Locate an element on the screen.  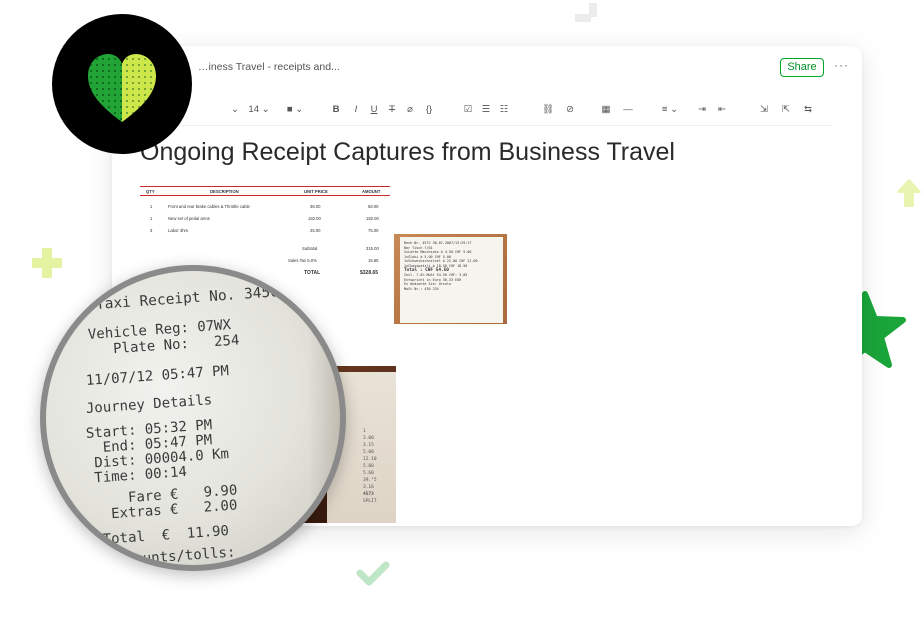
invoice-row-unit-price: 25.00 is located at coordinates (315, 230).